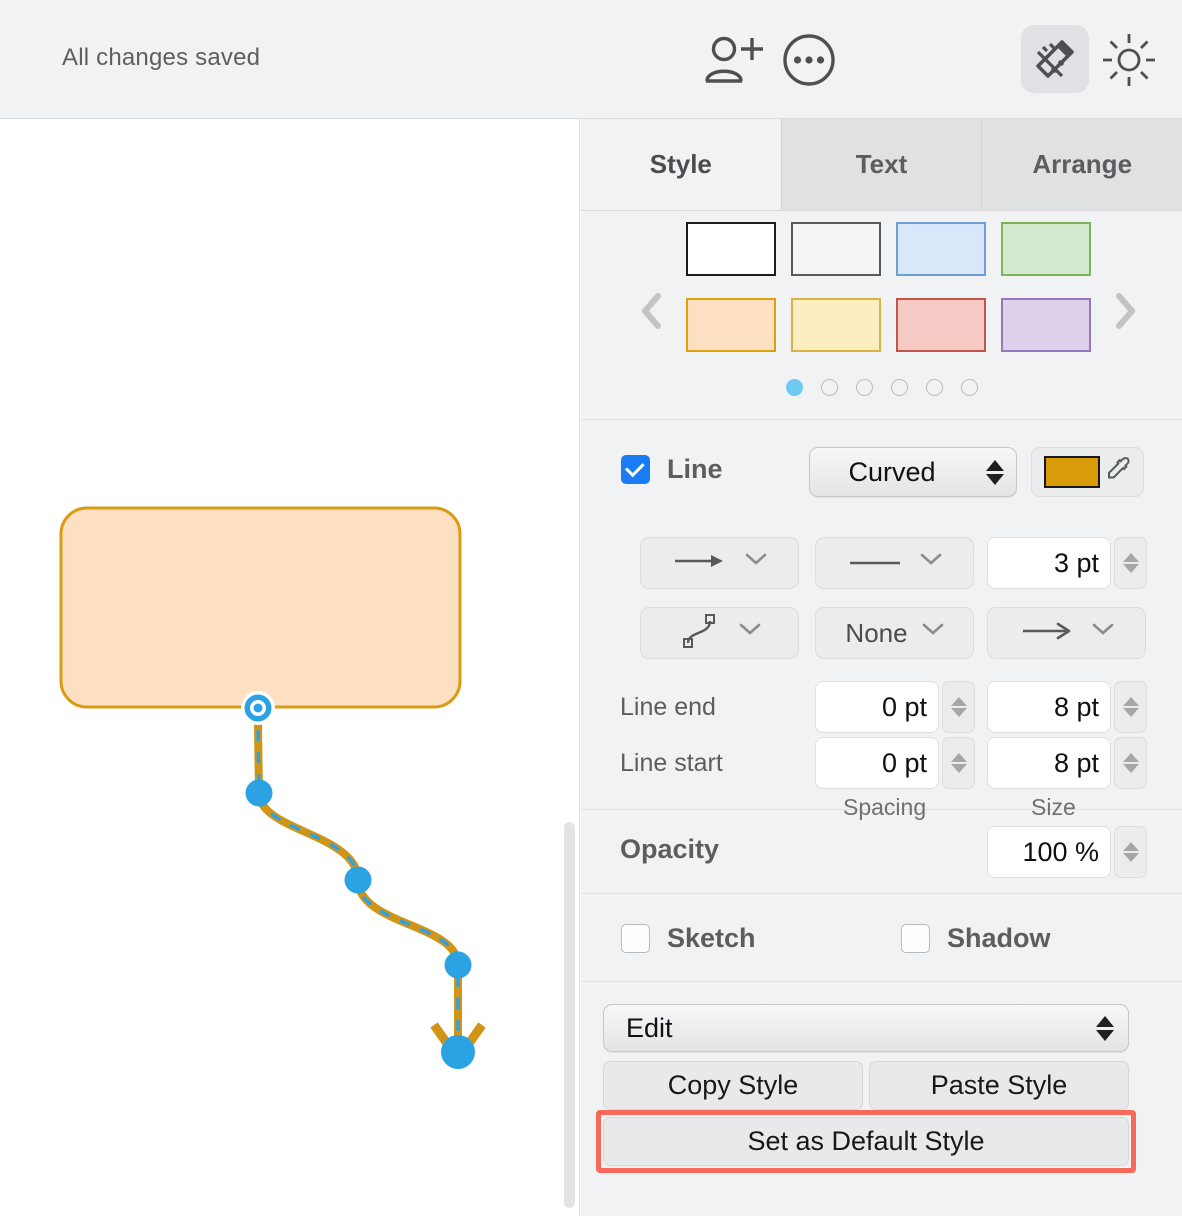  I want to click on line-width-field: 3 pt, so click(1049, 563).